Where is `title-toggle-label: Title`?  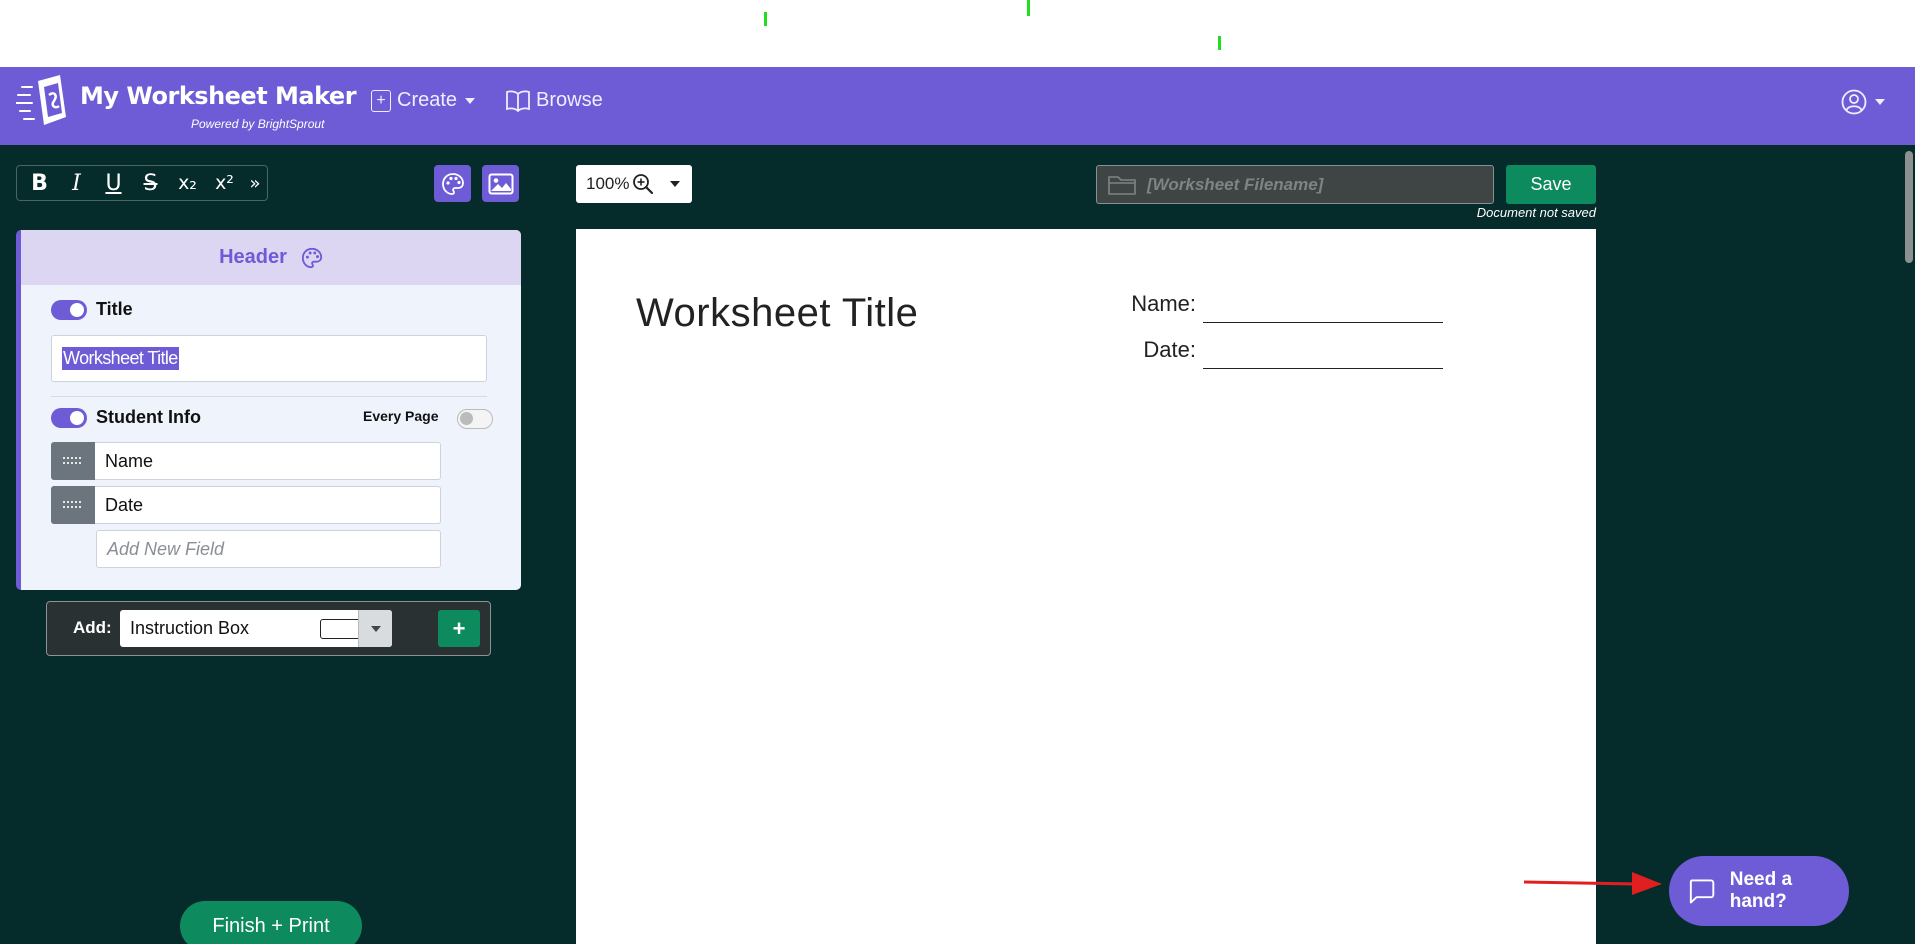 title-toggle-label: Title is located at coordinates (114, 309).